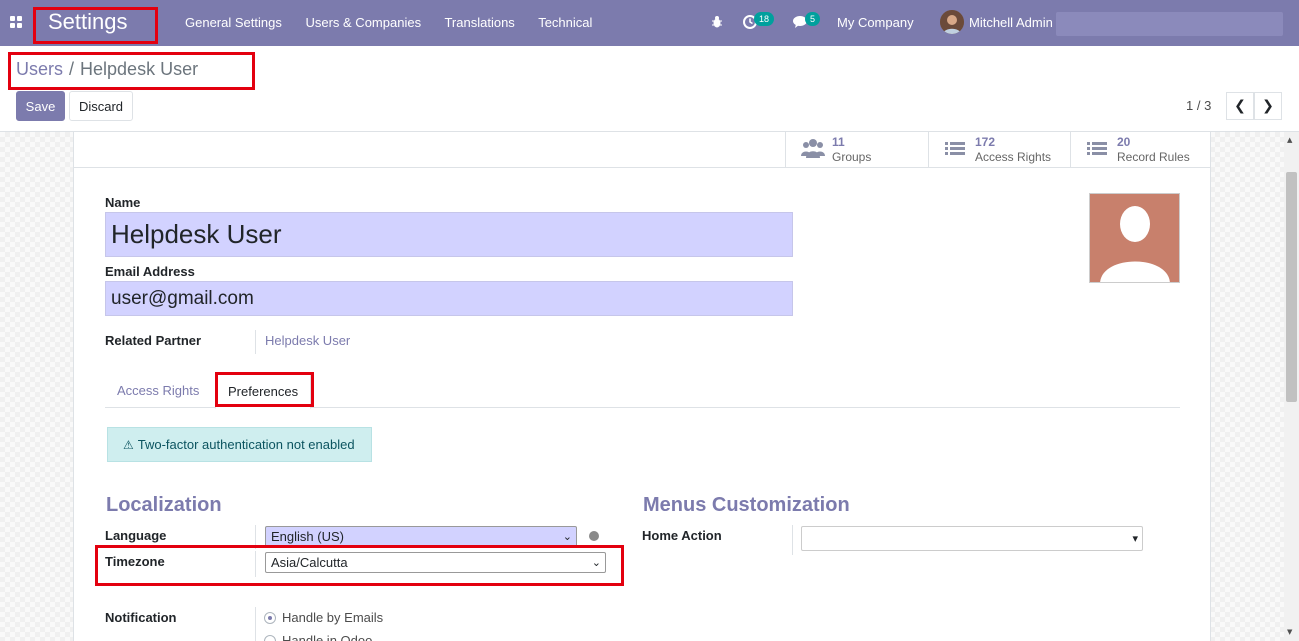 Image resolution: width=1299 pixels, height=641 pixels. What do you see at coordinates (449, 298) in the screenshot?
I see `email-input` at bounding box center [449, 298].